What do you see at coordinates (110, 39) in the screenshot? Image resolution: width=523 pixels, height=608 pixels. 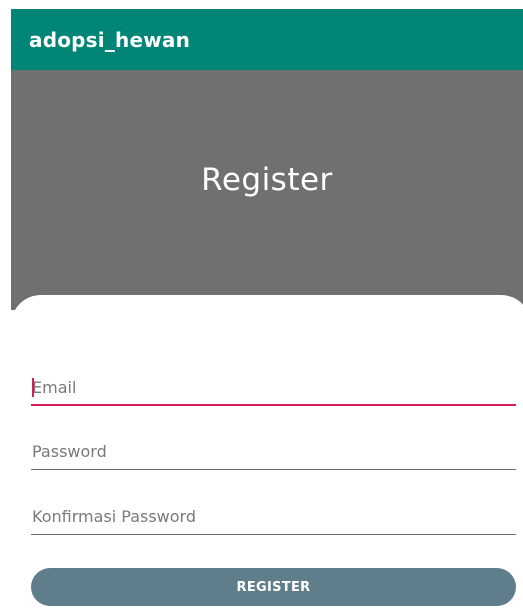 I see `app-title: adopsi_hewan` at bounding box center [110, 39].